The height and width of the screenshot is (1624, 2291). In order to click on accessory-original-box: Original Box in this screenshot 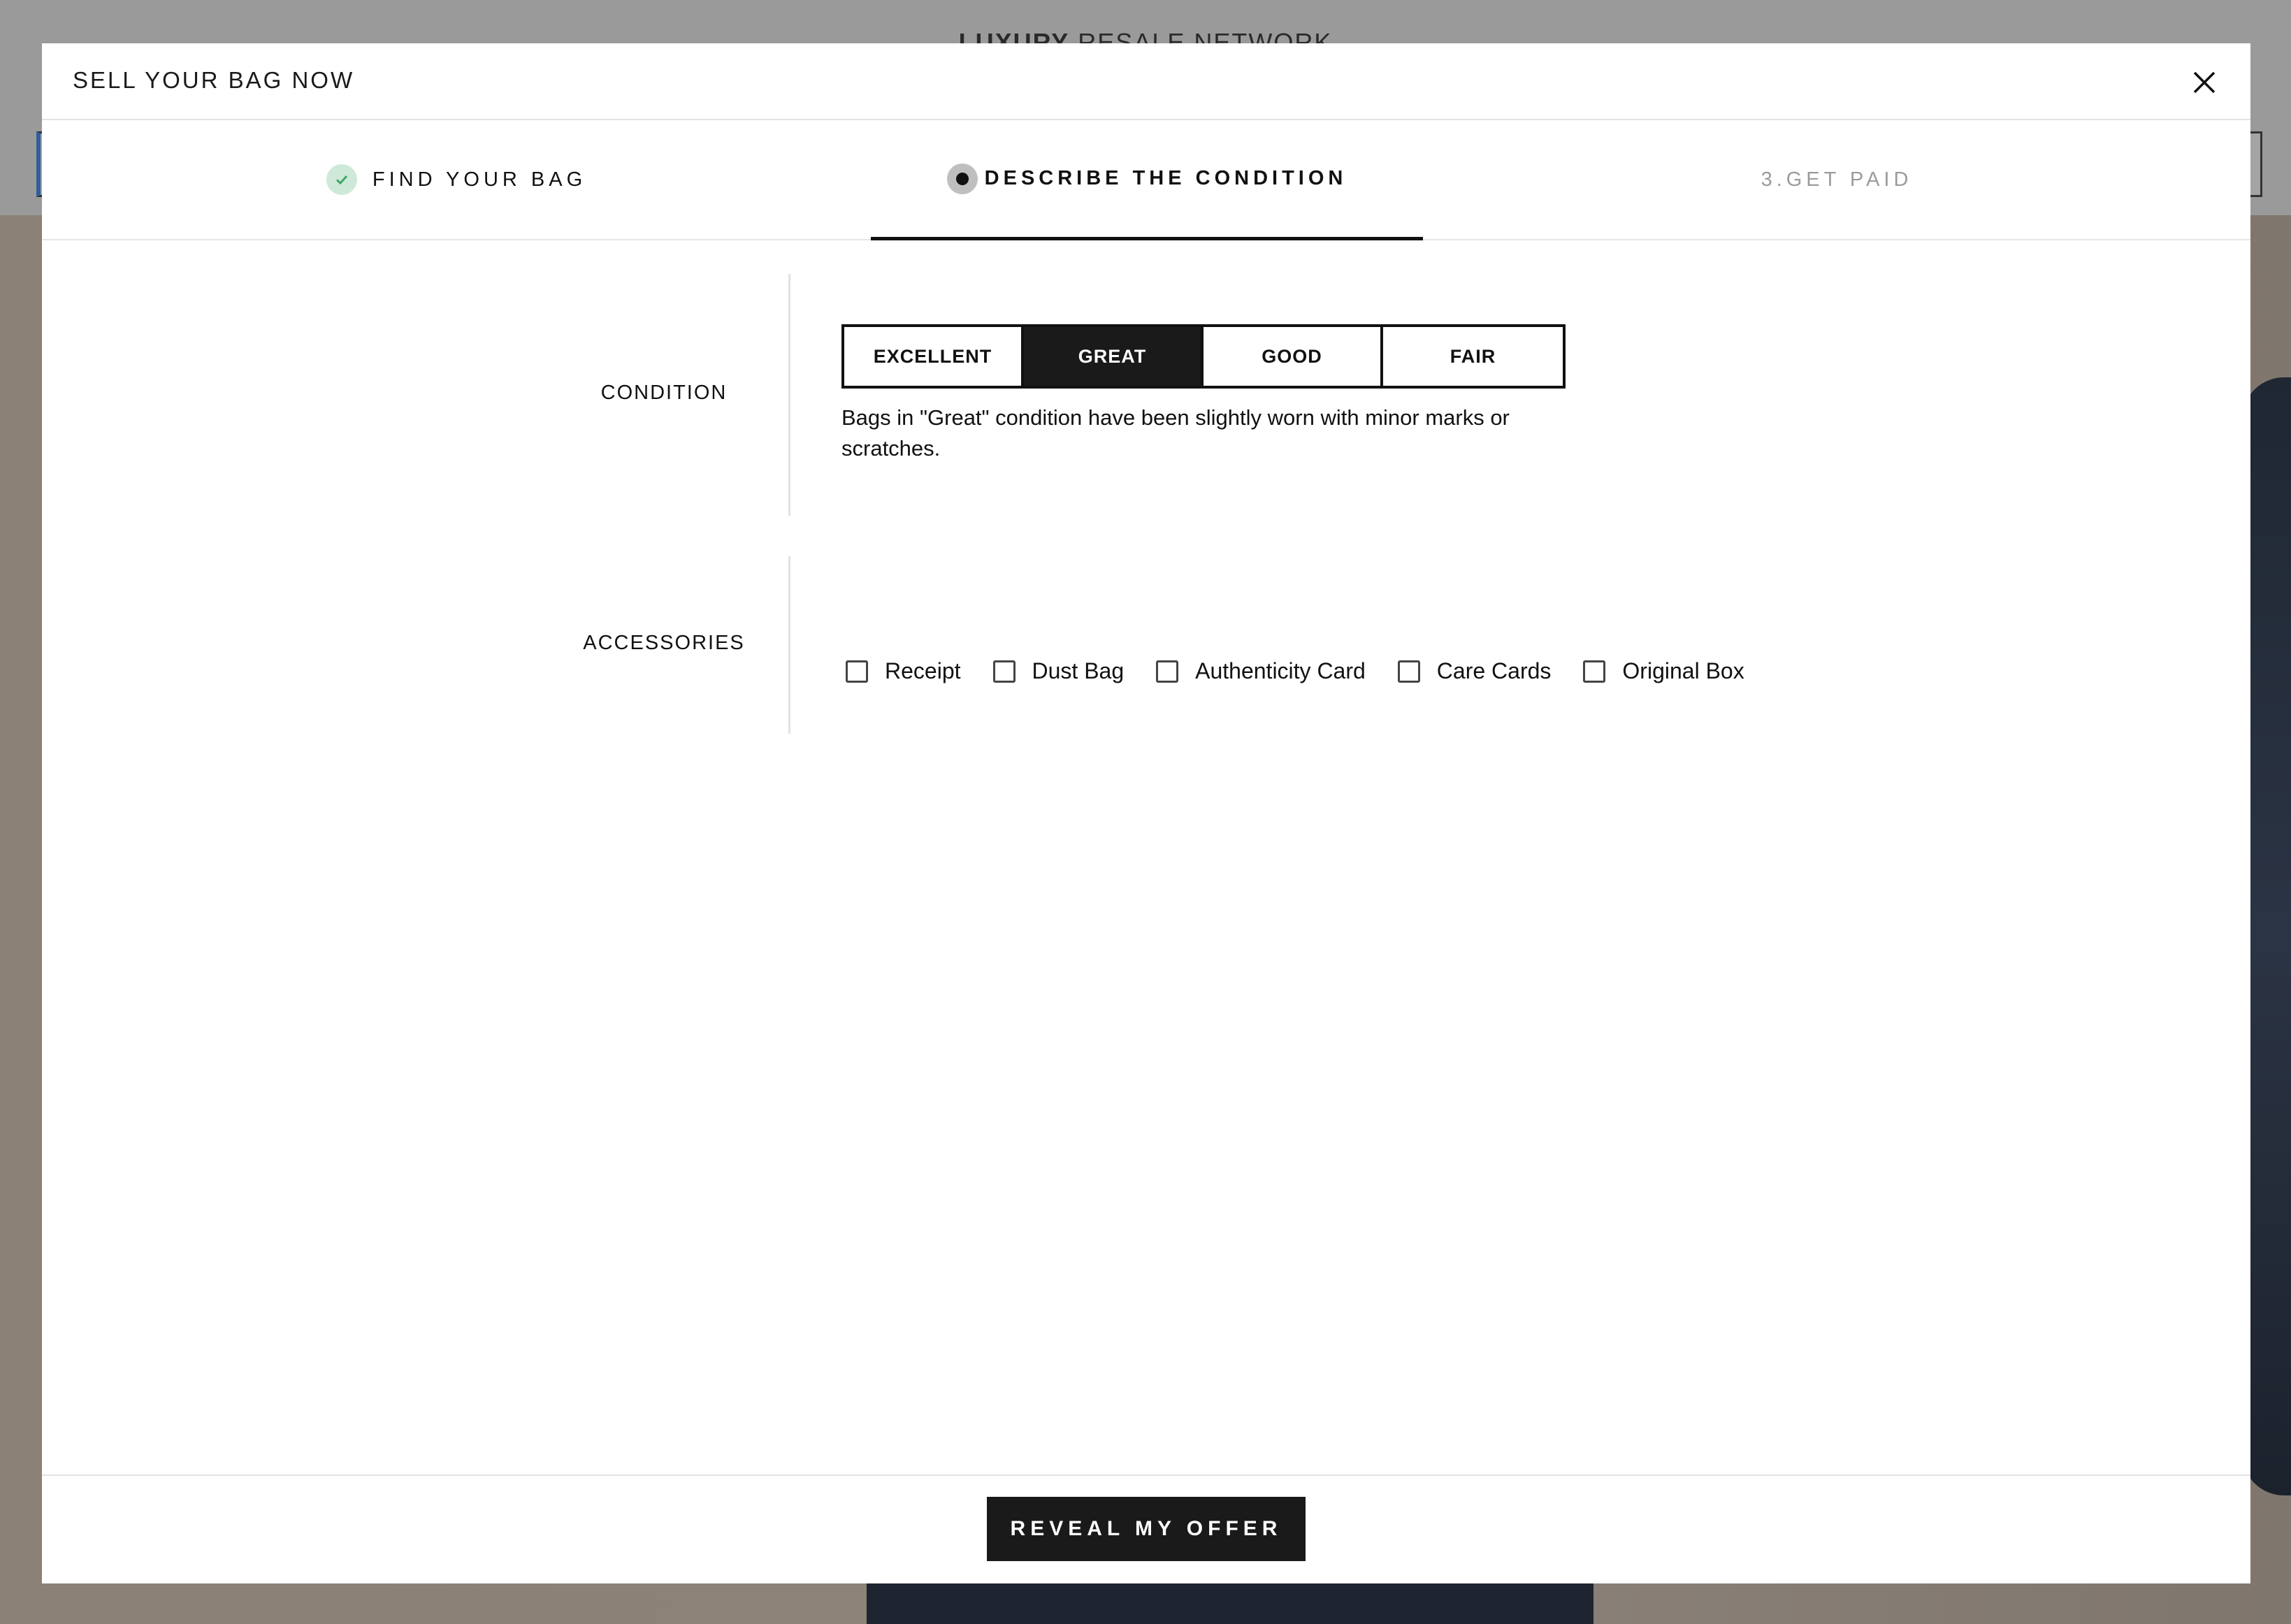, I will do `click(1663, 671)`.